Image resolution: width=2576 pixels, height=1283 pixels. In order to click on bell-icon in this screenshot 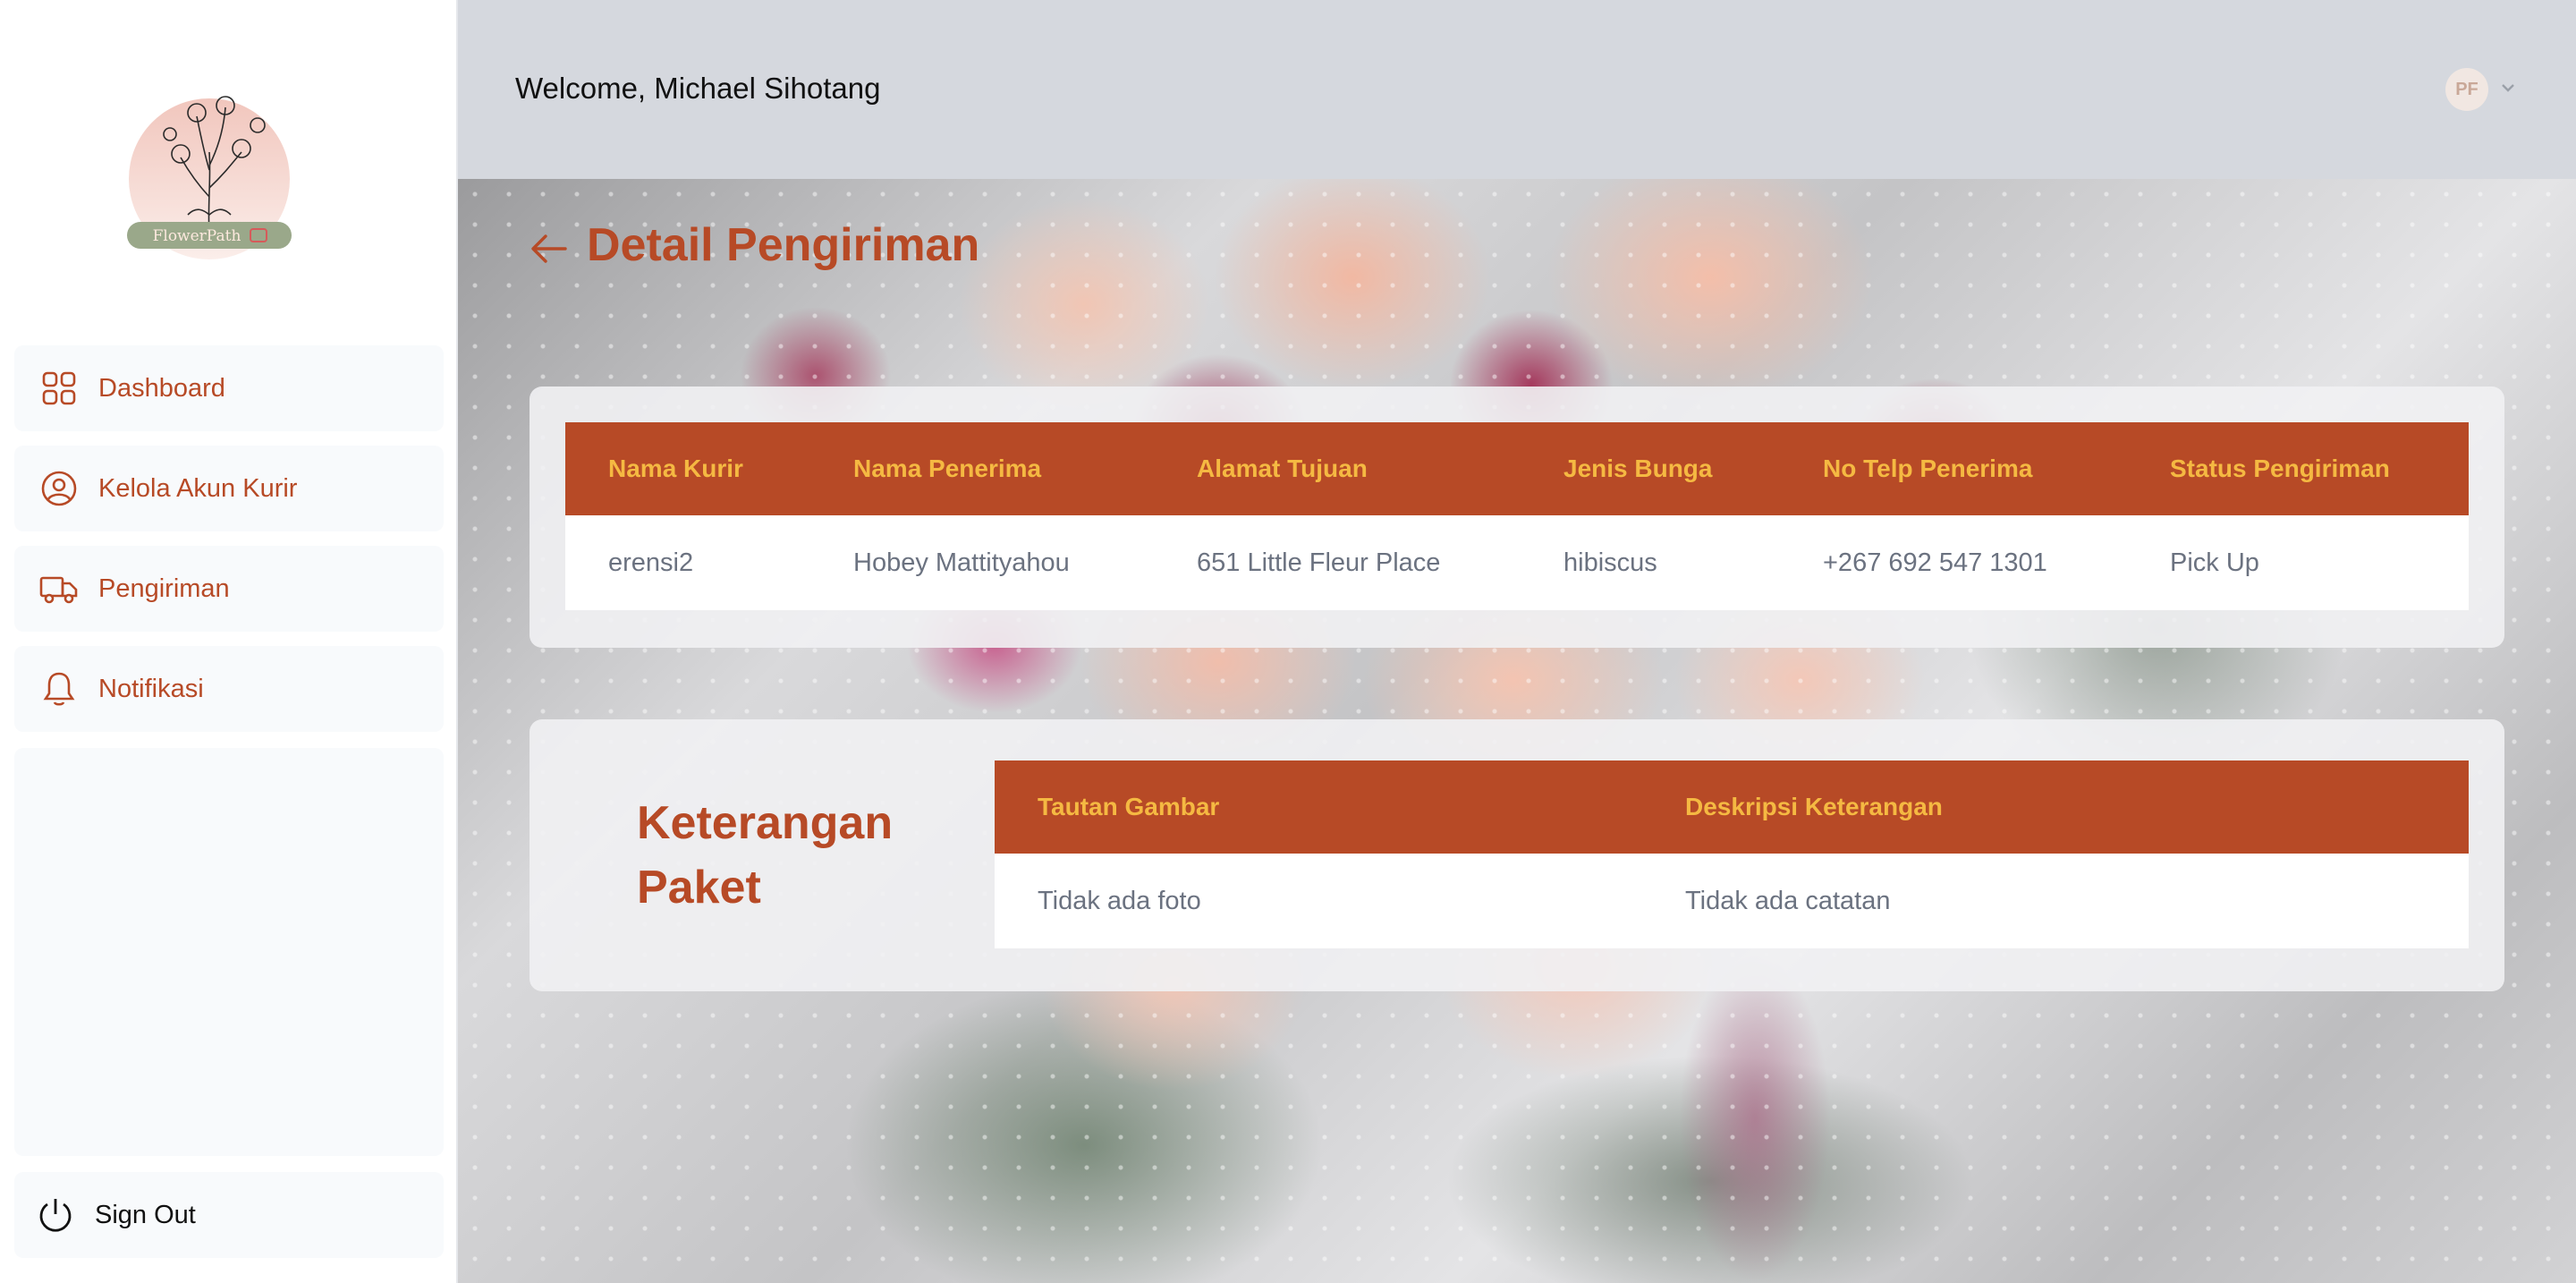, I will do `click(59, 689)`.